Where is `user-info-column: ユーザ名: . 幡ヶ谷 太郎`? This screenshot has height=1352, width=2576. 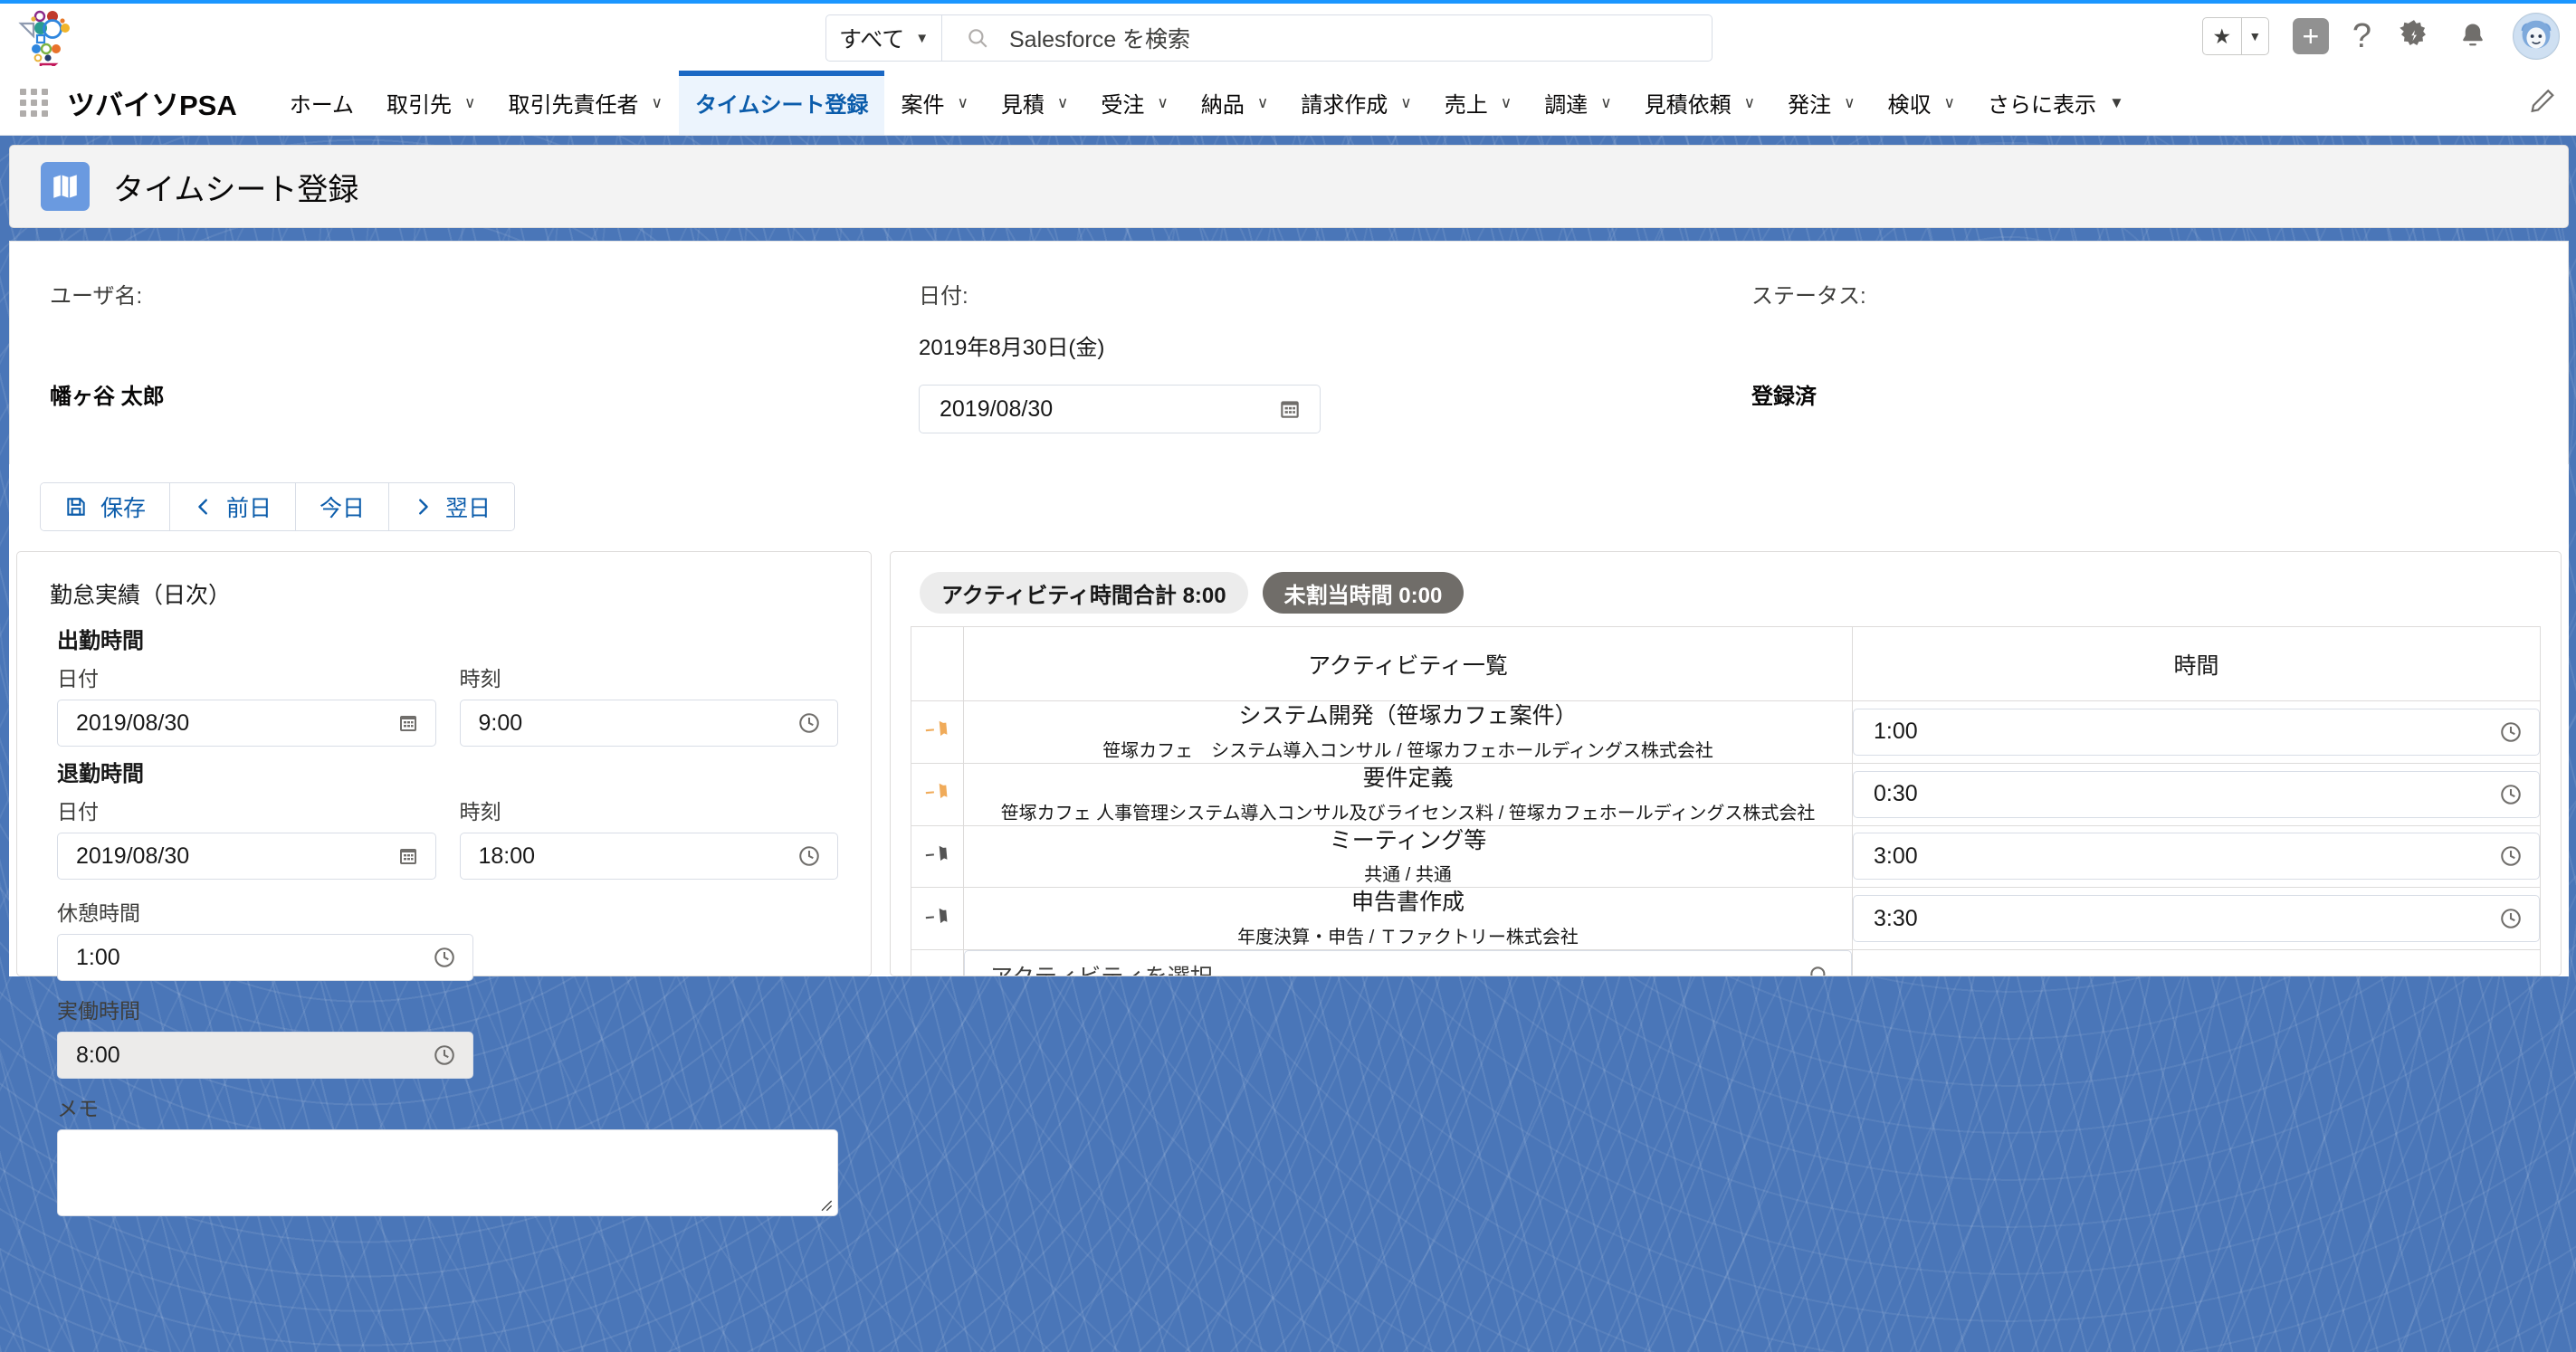
user-info-column: ユーザ名: . 幡ヶ谷 太郎 is located at coordinates (484, 355).